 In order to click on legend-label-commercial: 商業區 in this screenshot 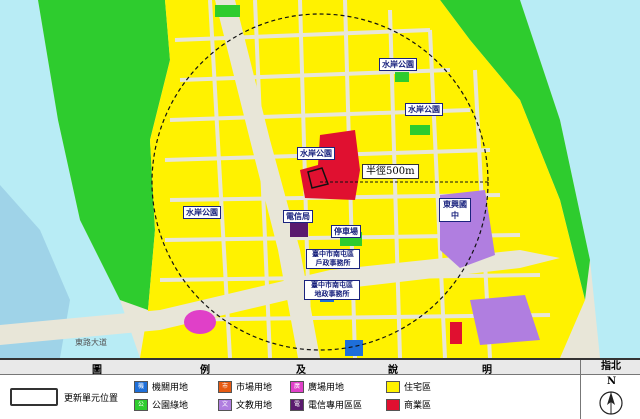, I will do `click(418, 406)`.